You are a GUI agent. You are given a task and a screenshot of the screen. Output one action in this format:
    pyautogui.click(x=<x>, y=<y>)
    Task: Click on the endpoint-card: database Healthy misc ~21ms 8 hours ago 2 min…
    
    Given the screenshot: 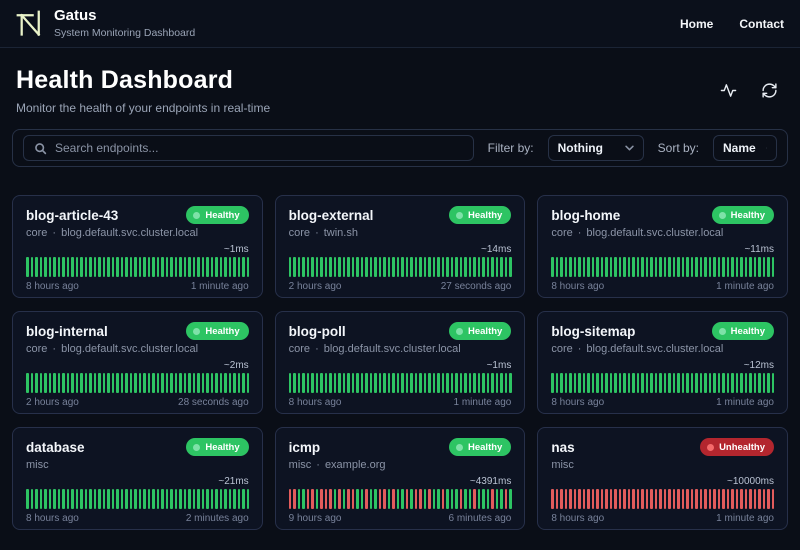 What is the action you would take?
    pyautogui.click(x=137, y=478)
    